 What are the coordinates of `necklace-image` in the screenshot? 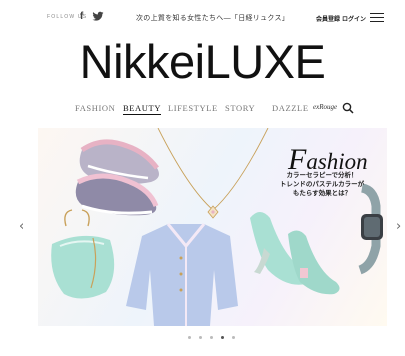 It's located at (213, 173).